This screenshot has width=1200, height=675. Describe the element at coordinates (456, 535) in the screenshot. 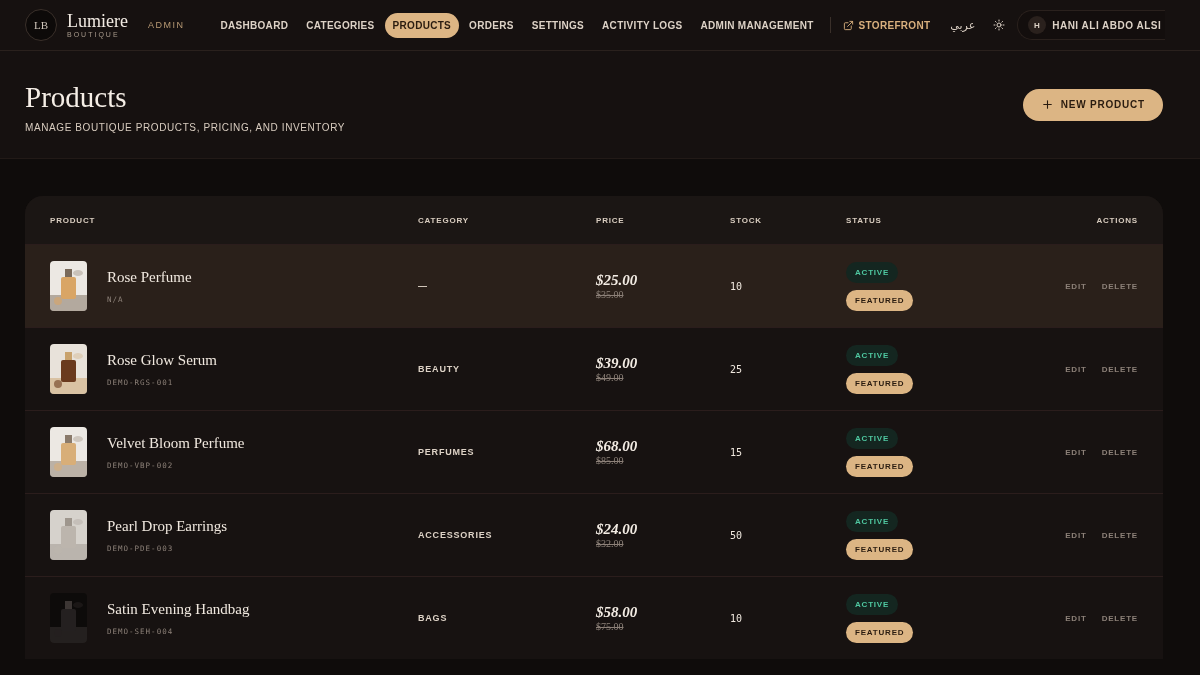

I see `category-cell-text: ACCESSORIES` at that location.